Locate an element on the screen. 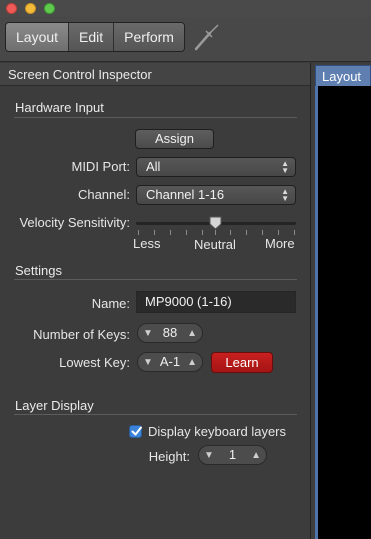  toolbar: Layout Edit Perform is located at coordinates (185, 39).